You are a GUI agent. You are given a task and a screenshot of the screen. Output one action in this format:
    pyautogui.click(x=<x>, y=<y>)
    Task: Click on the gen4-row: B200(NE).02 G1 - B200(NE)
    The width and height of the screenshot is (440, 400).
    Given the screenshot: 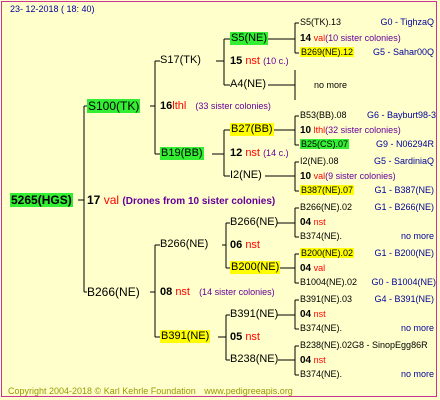 What is the action you would take?
    pyautogui.click(x=367, y=253)
    